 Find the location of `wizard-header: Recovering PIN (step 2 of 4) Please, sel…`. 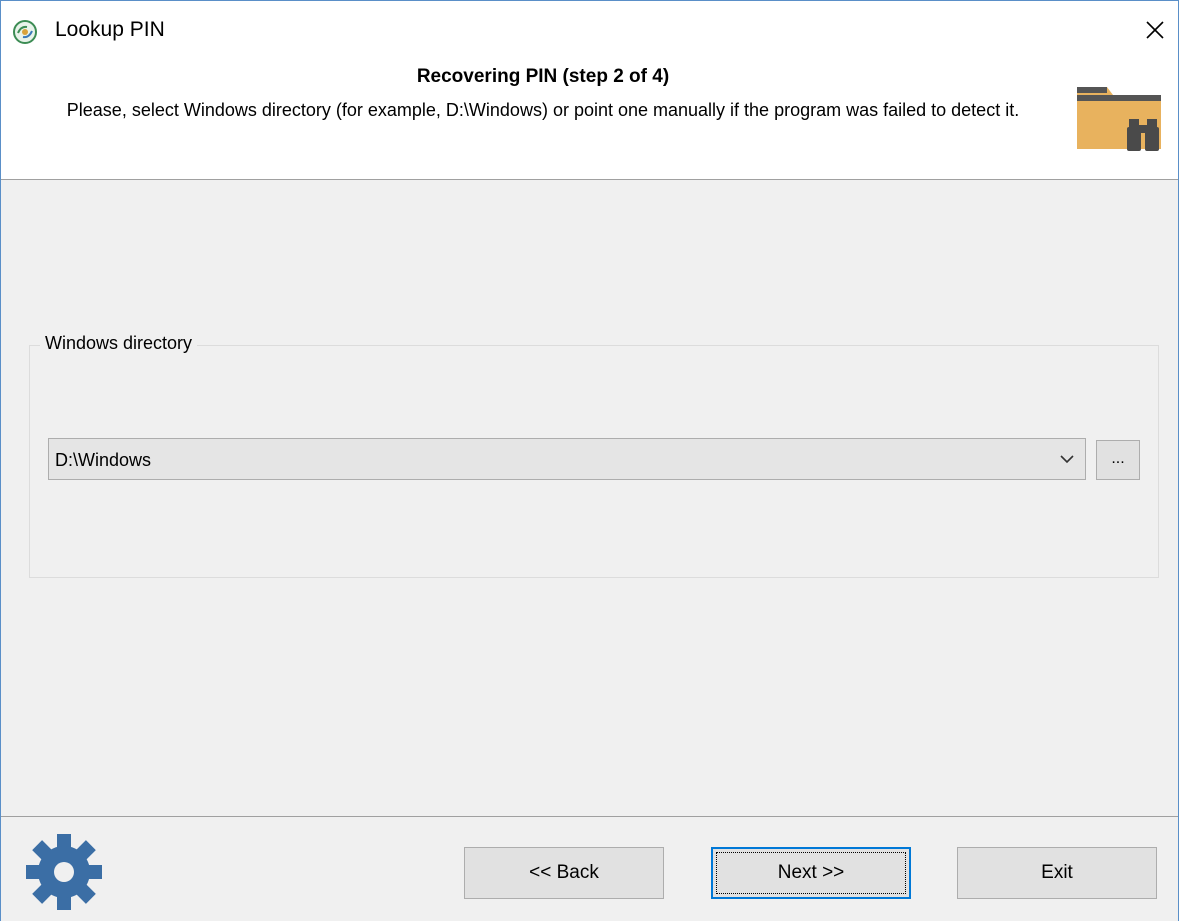

wizard-header: Recovering PIN (step 2 of 4) Please, sel… is located at coordinates (589, 120).